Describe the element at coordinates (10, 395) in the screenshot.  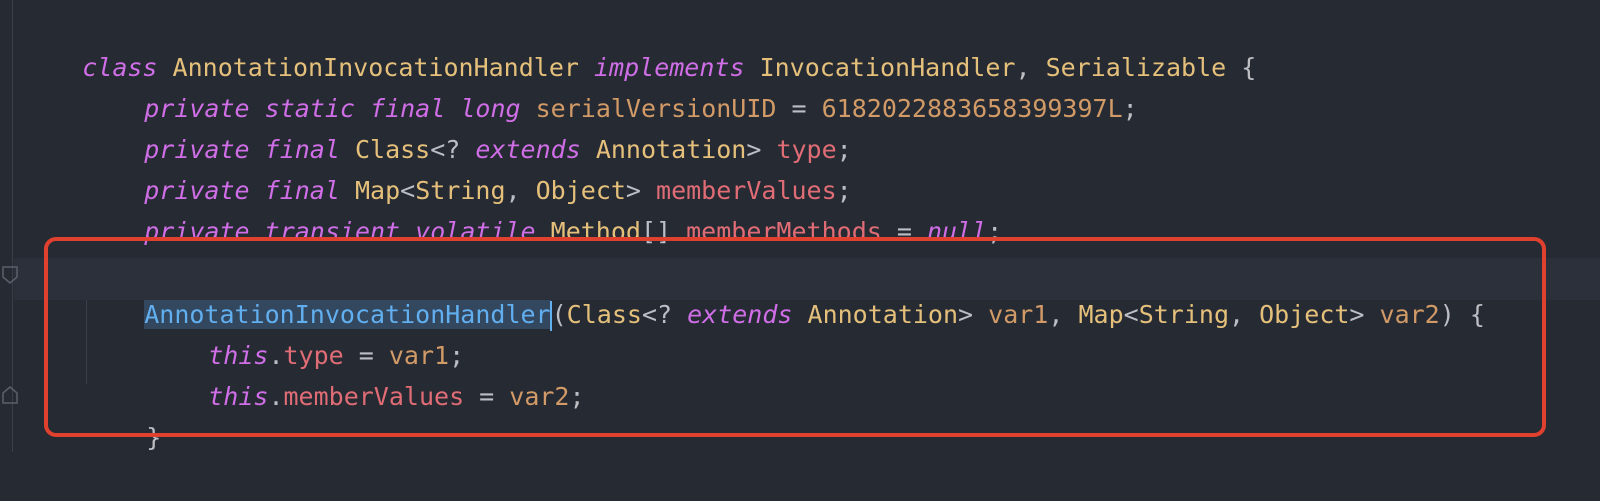
I see `fold-end-icon` at that location.